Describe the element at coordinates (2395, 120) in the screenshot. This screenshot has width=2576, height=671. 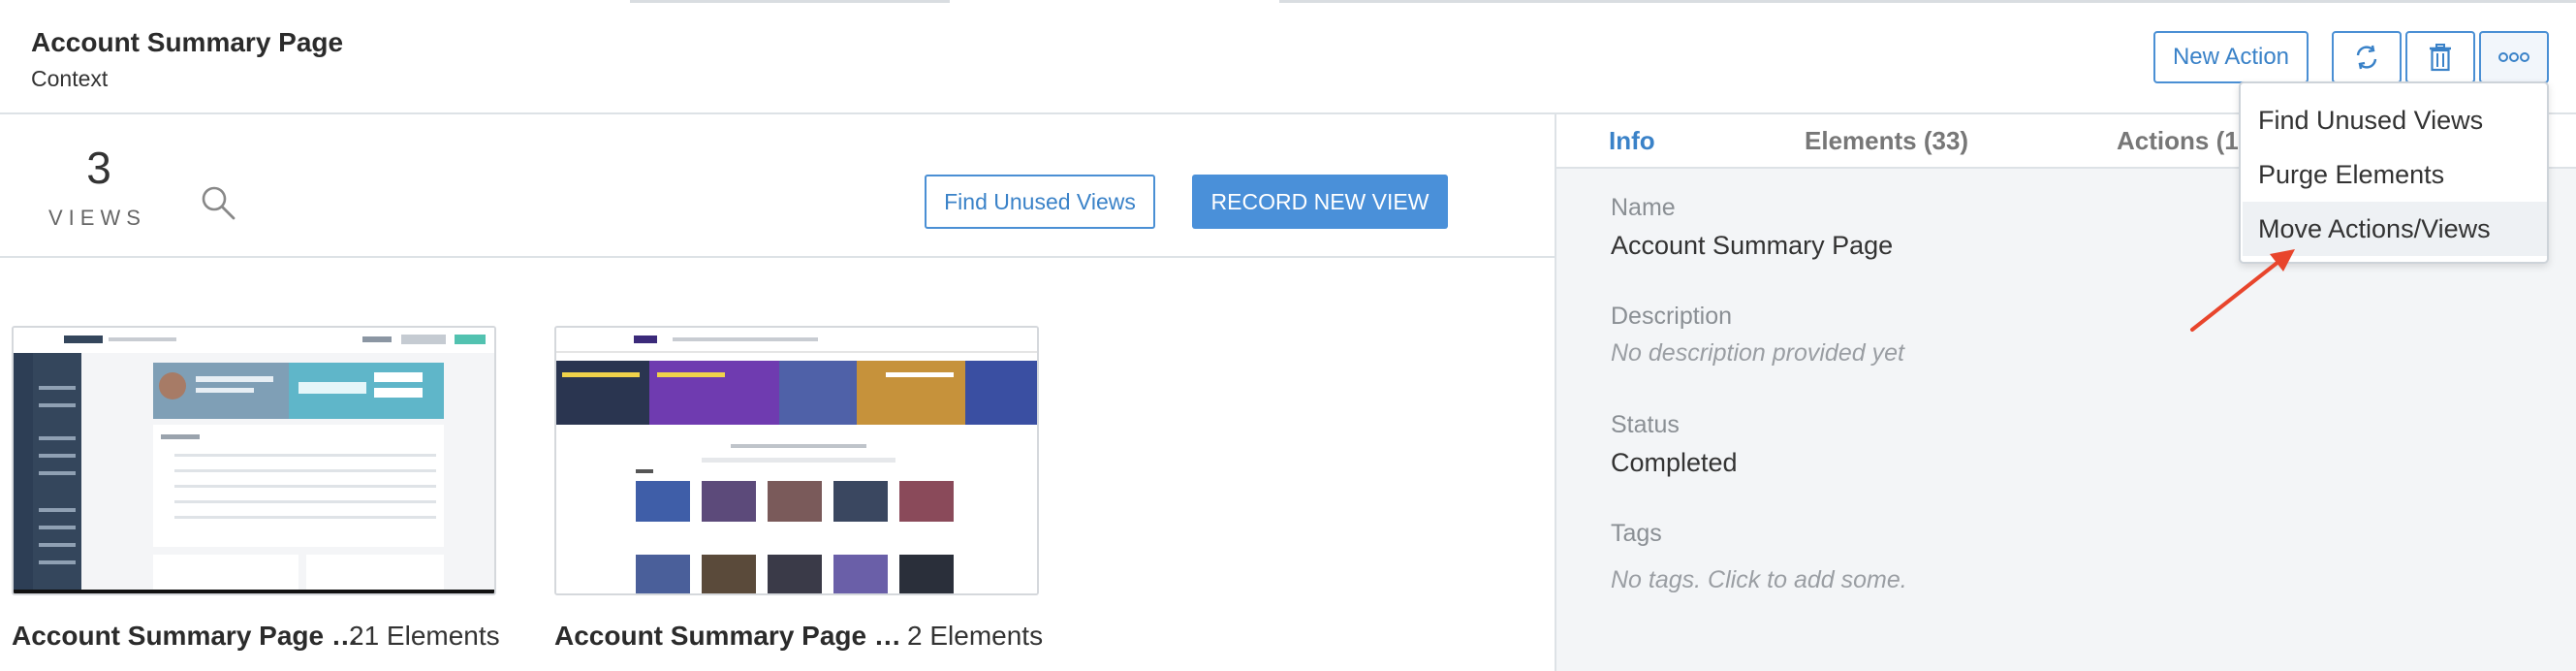
I see `menu-item-find-unused-views: Find Unused Views` at that location.